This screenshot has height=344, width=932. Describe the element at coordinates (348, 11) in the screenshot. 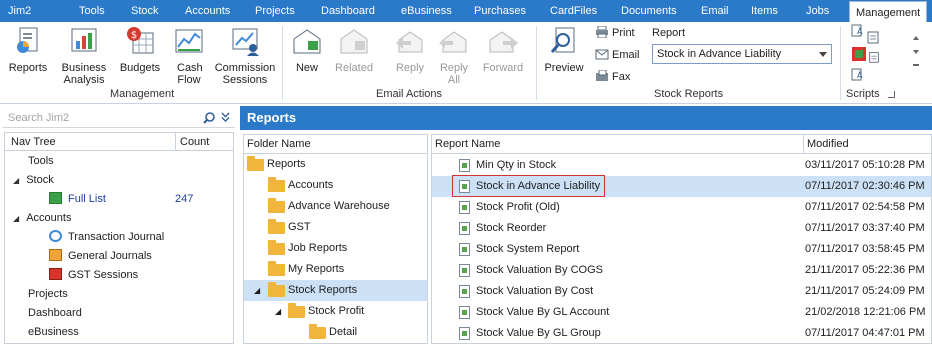

I see `menu-tab-dashboard: Dashboard` at that location.